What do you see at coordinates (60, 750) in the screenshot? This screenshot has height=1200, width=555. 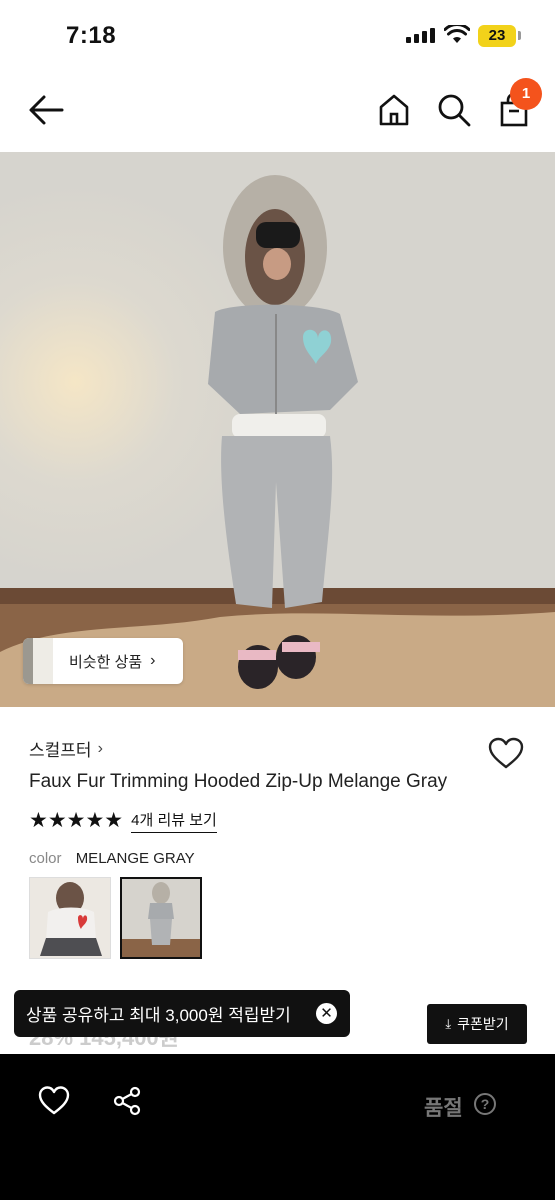 I see `brand-name: 스컬프터` at bounding box center [60, 750].